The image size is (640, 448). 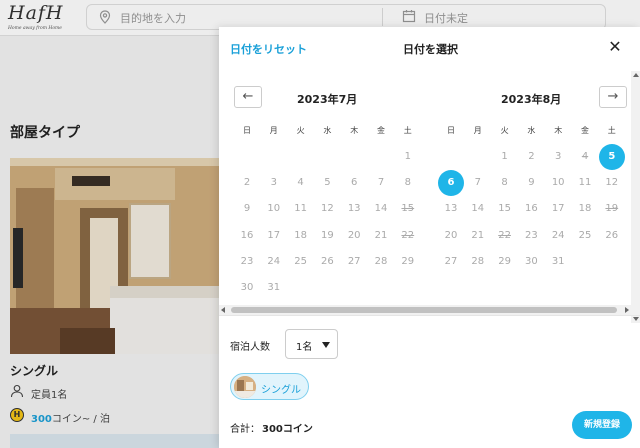 I want to click on guests-select: 1名, so click(x=311, y=344).